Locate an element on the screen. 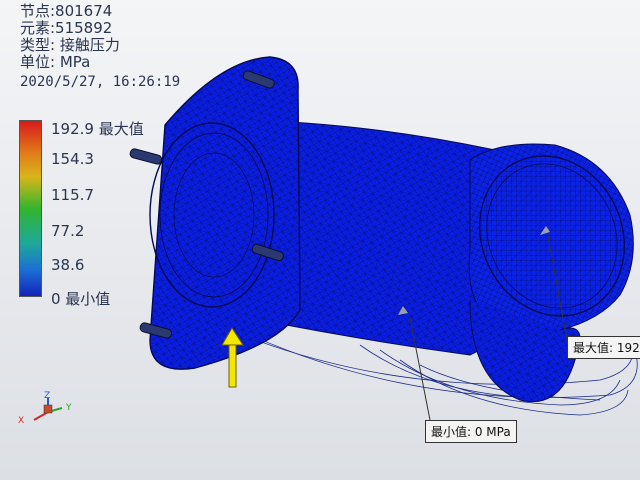 This screenshot has width=640, height=480. result-timestamp: 2020/5/27, 16:26:19 is located at coordinates (100, 82).